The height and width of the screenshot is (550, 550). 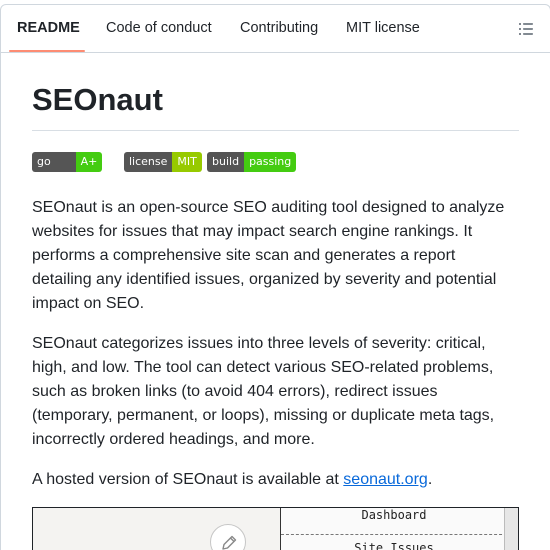 I want to click on badge-label: build, so click(x=226, y=162).